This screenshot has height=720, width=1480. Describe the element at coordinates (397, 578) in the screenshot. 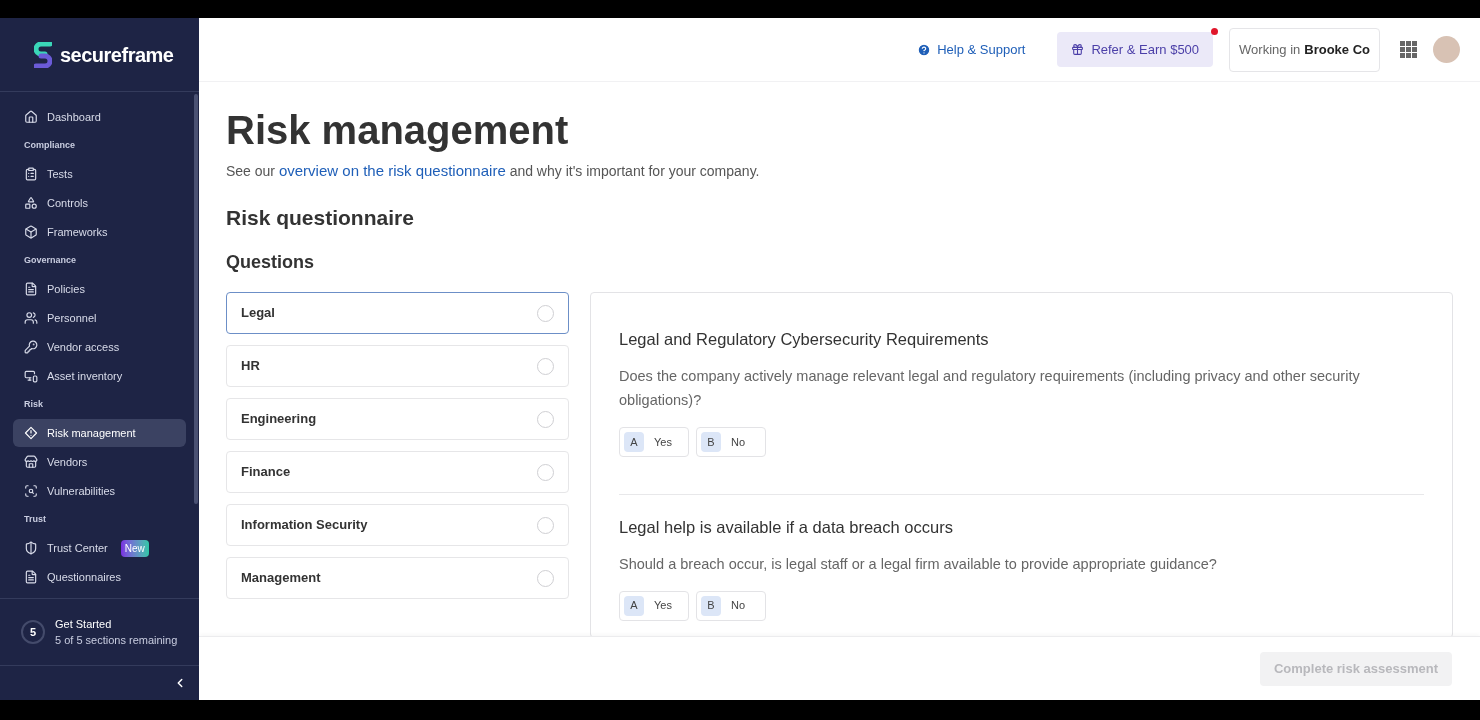

I see `category-item: Management` at that location.